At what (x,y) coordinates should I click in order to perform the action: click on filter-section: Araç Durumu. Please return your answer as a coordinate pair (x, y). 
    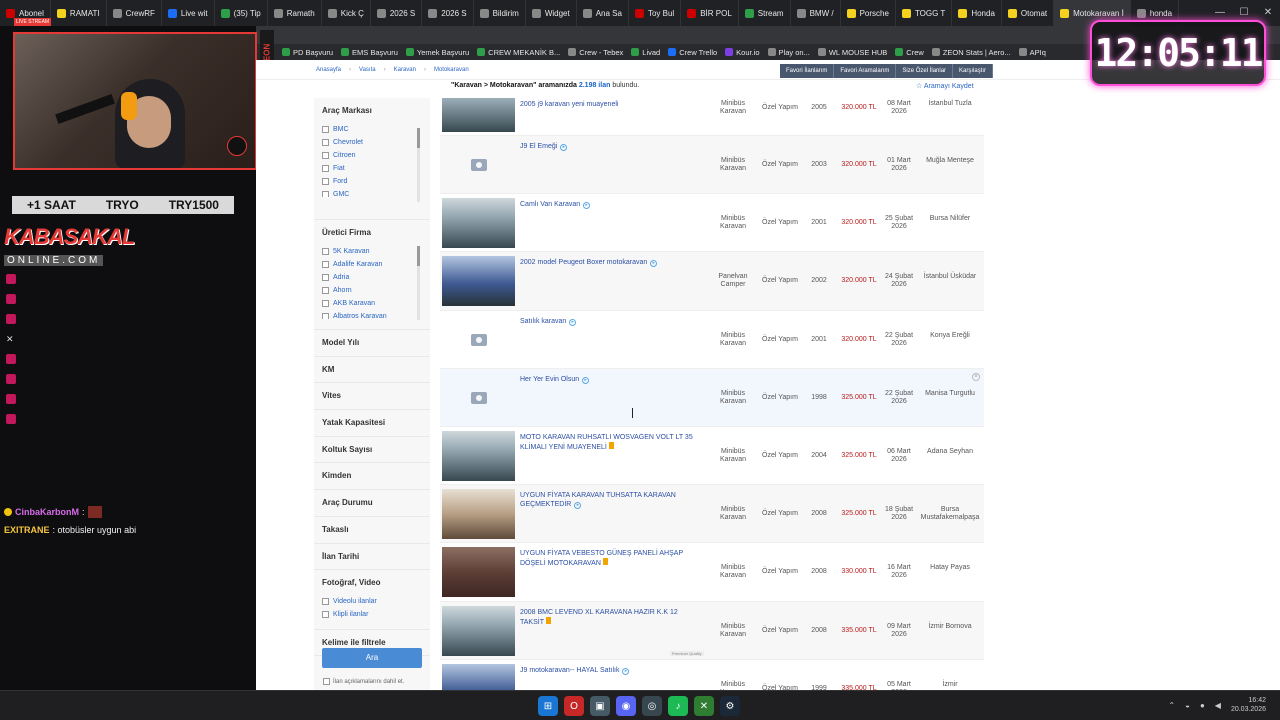
    Looking at the image, I should click on (372, 503).